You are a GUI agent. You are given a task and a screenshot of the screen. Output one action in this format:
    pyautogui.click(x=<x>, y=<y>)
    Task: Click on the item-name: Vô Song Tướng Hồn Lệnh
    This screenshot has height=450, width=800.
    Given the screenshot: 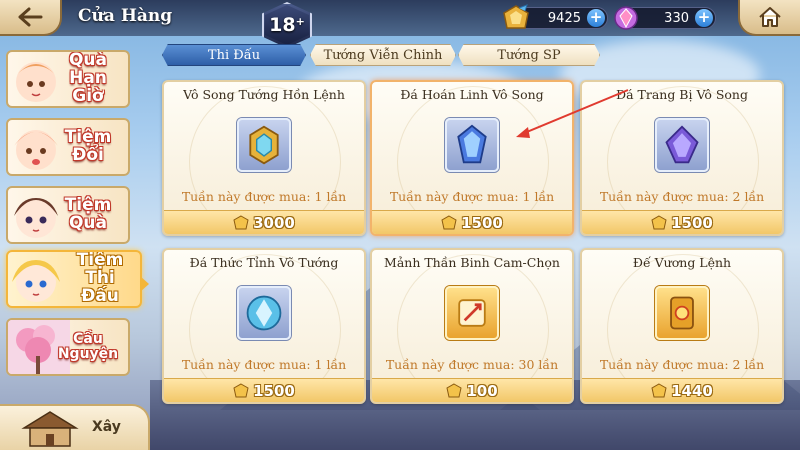 What is the action you would take?
    pyautogui.click(x=264, y=94)
    